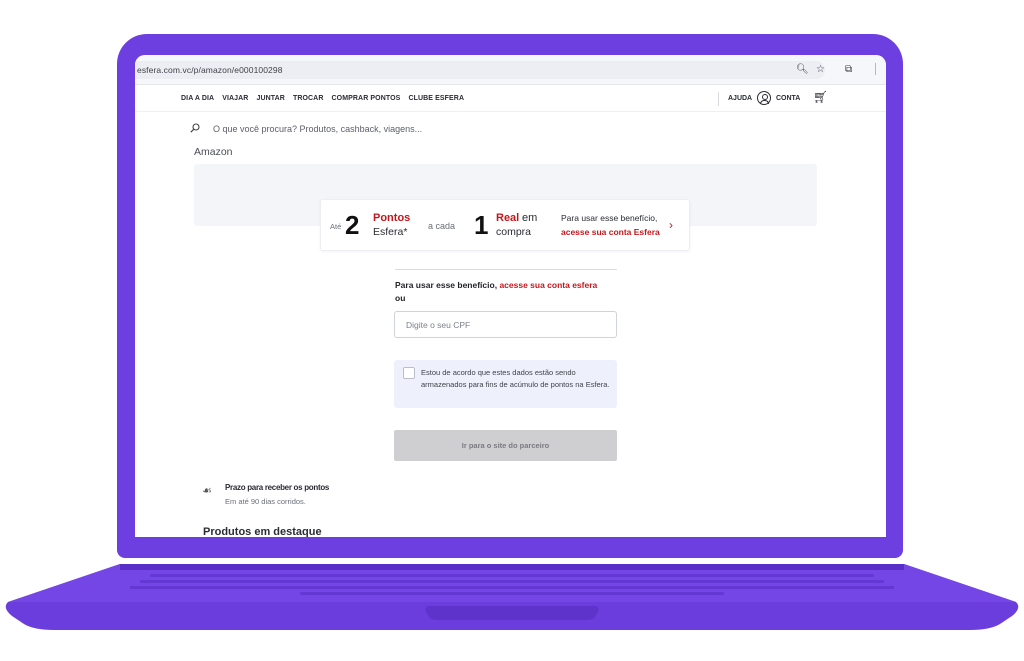  What do you see at coordinates (505, 324) in the screenshot?
I see `cpf-input` at bounding box center [505, 324].